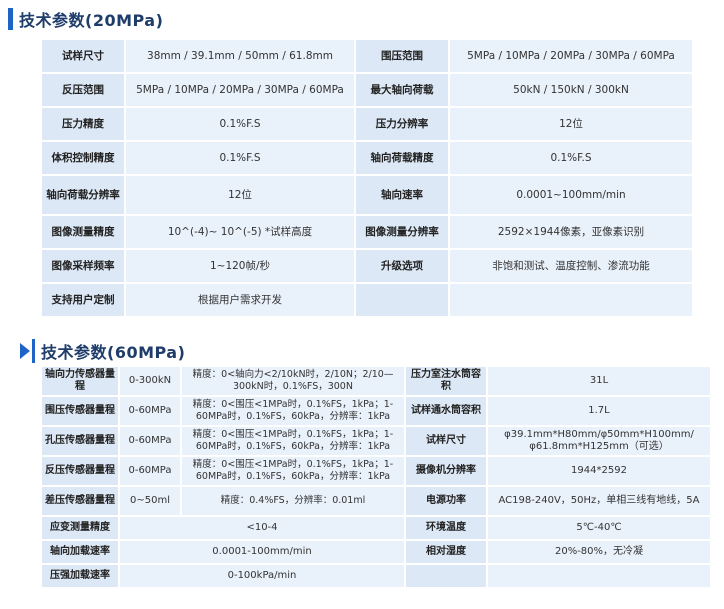 The height and width of the screenshot is (609, 724). Describe the element at coordinates (91, 20) in the screenshot. I see `section-title: 技术参数(20MPa)` at that location.